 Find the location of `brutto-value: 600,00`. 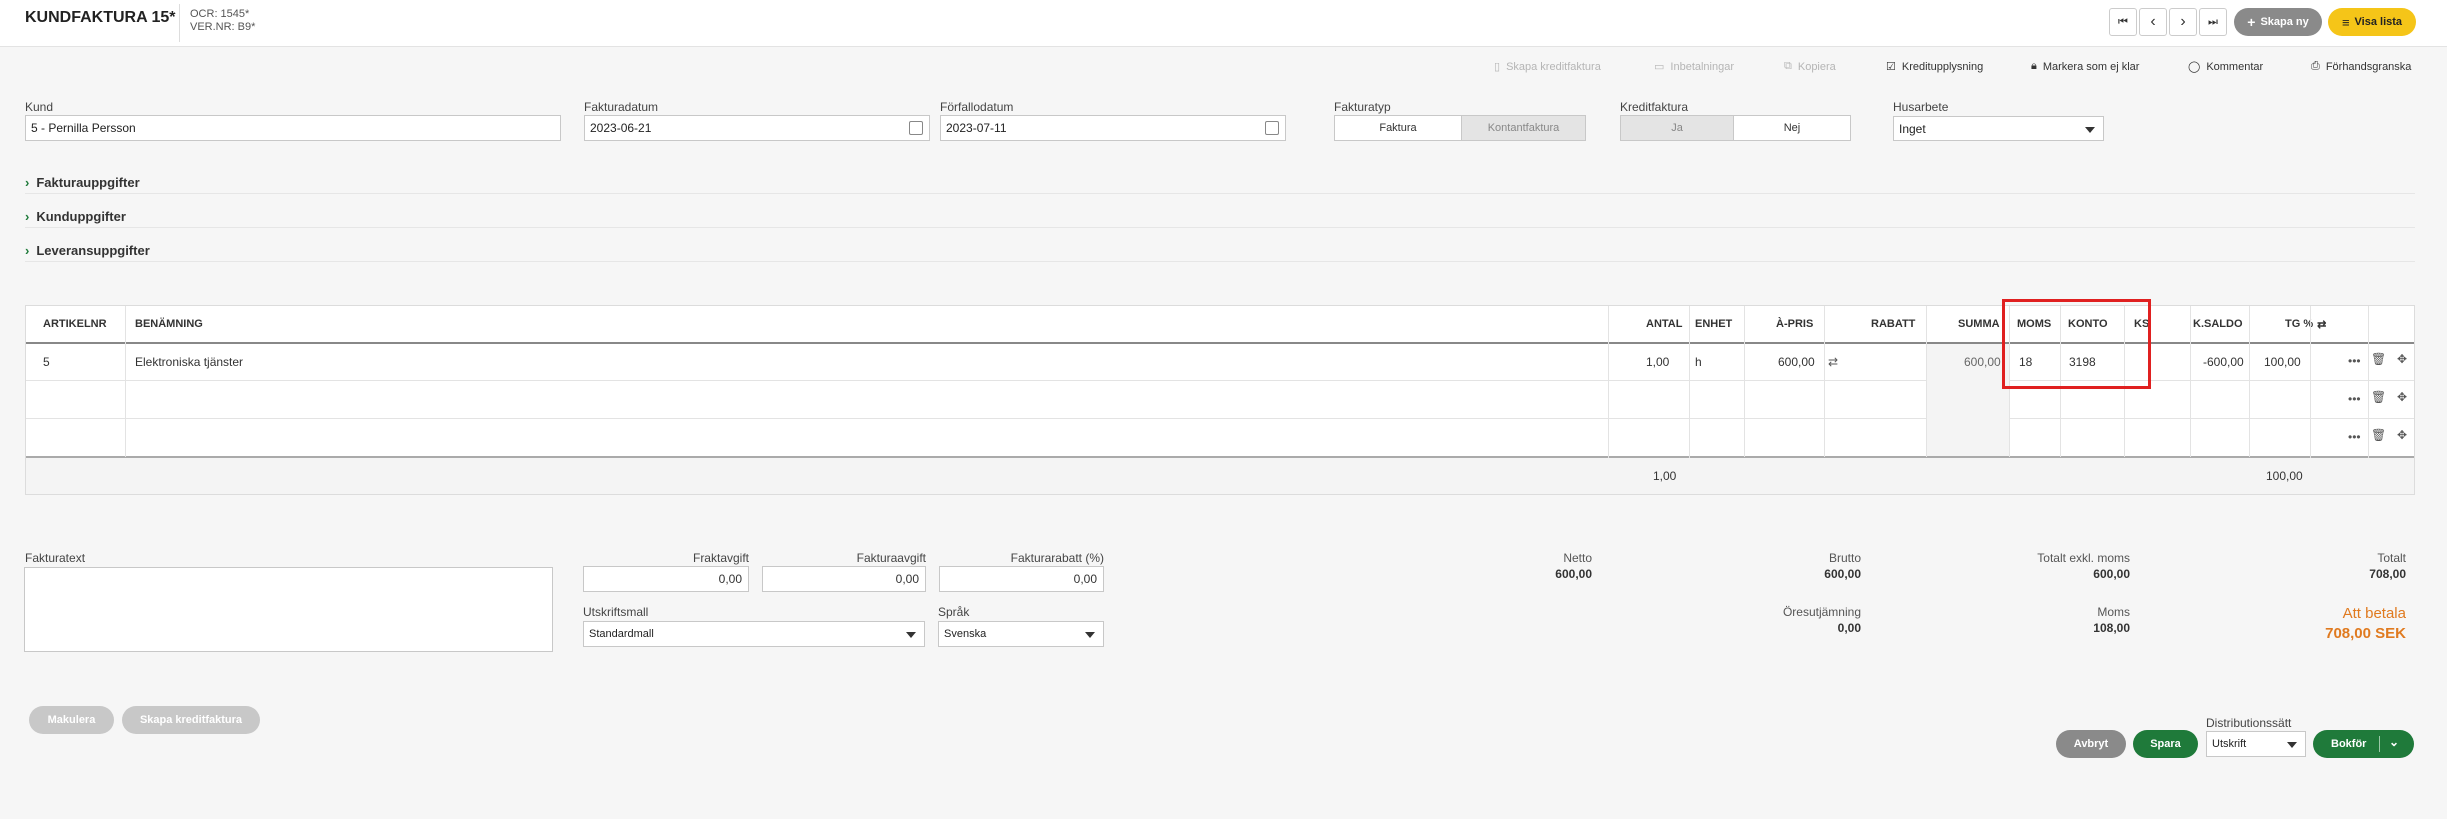

brutto-value: 600,00 is located at coordinates (1842, 574).